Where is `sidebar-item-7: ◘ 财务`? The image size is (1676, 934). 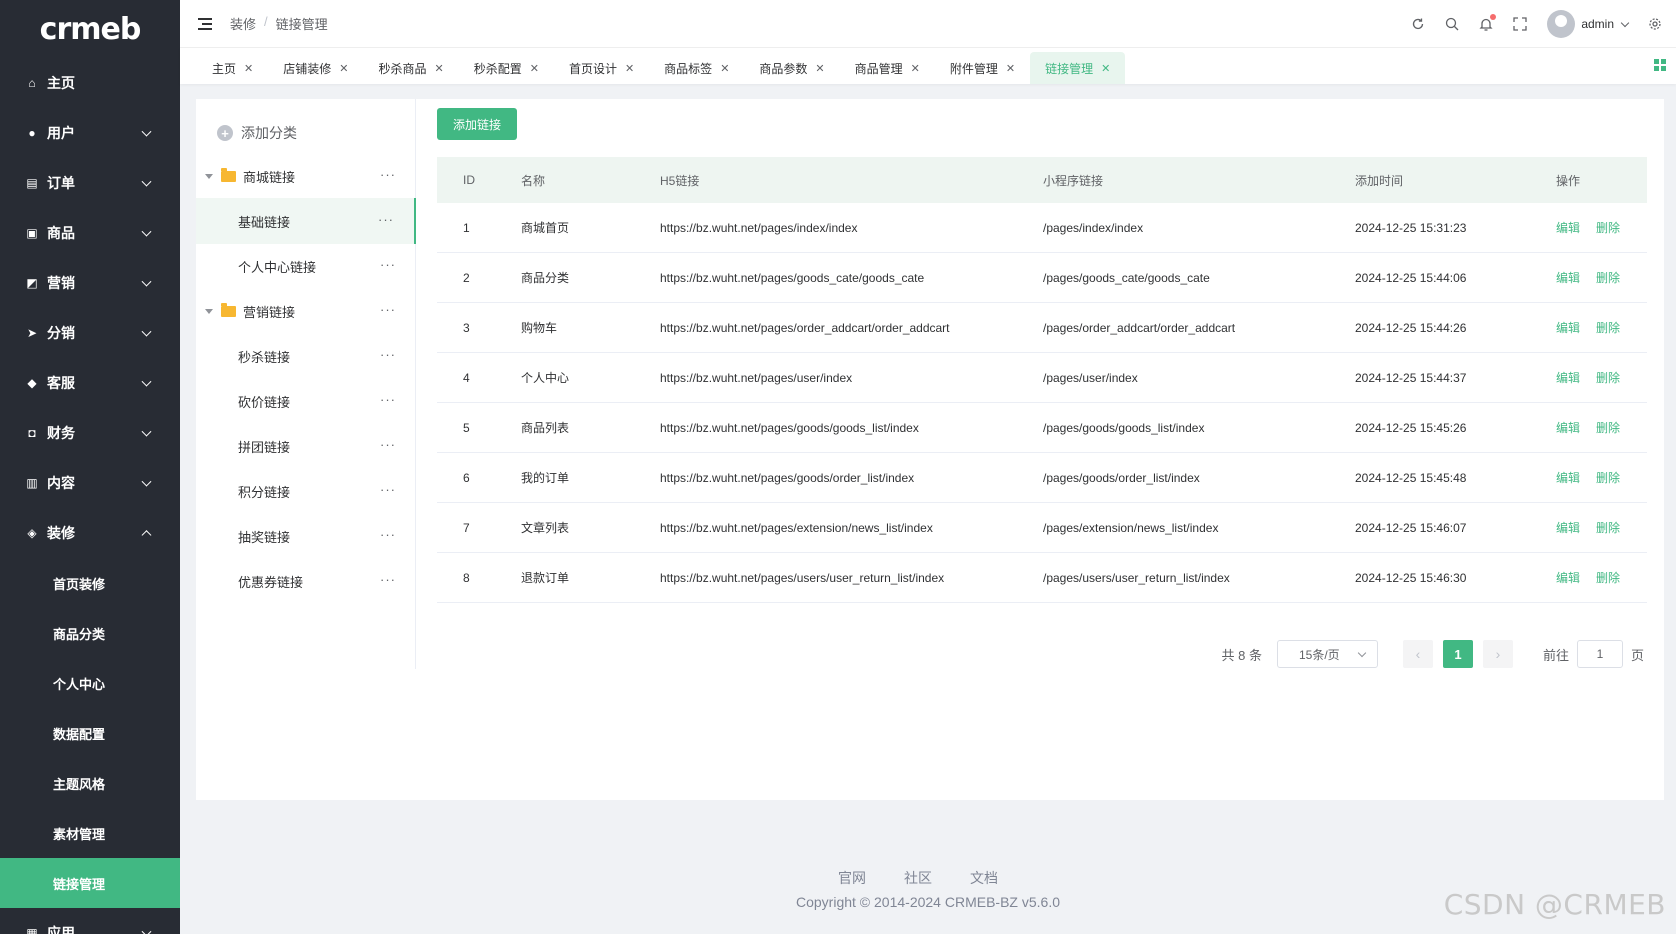
sidebar-item-7: ◘ 财务 is located at coordinates (90, 433).